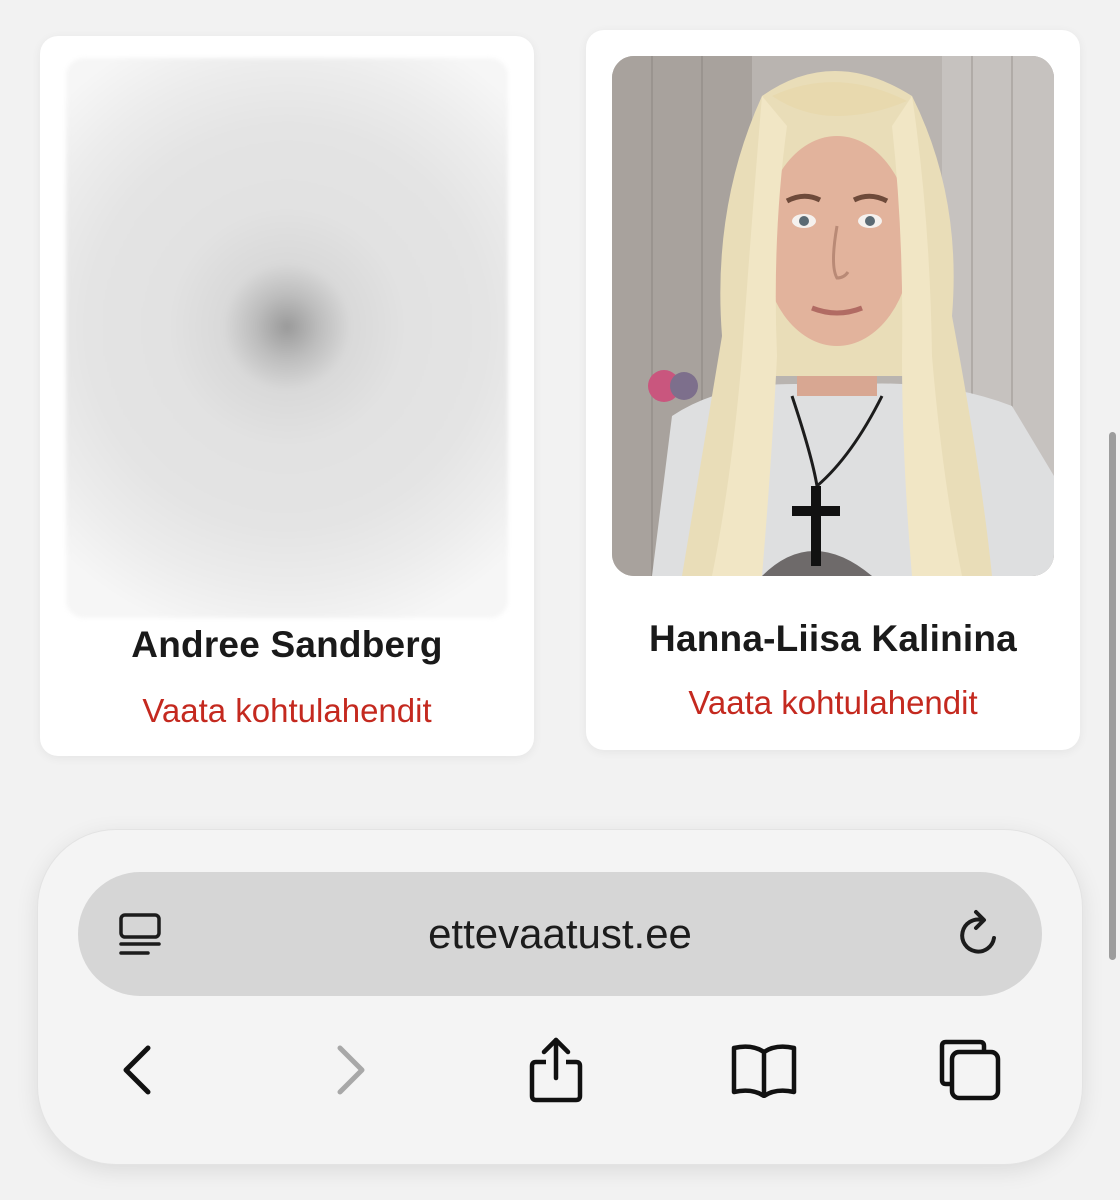 The height and width of the screenshot is (1200, 1120). I want to click on address-bar: ettevaatust.ee, so click(560, 934).